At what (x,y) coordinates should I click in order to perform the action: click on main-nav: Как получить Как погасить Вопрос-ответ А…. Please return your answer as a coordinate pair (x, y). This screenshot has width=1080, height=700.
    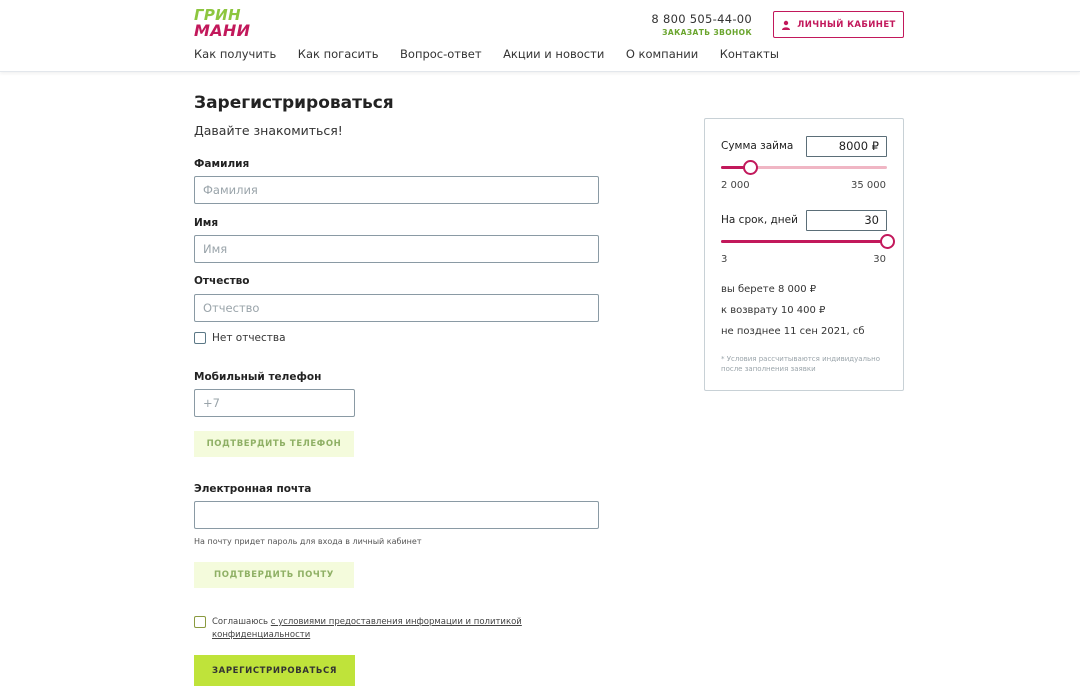
    Looking at the image, I should click on (497, 54).